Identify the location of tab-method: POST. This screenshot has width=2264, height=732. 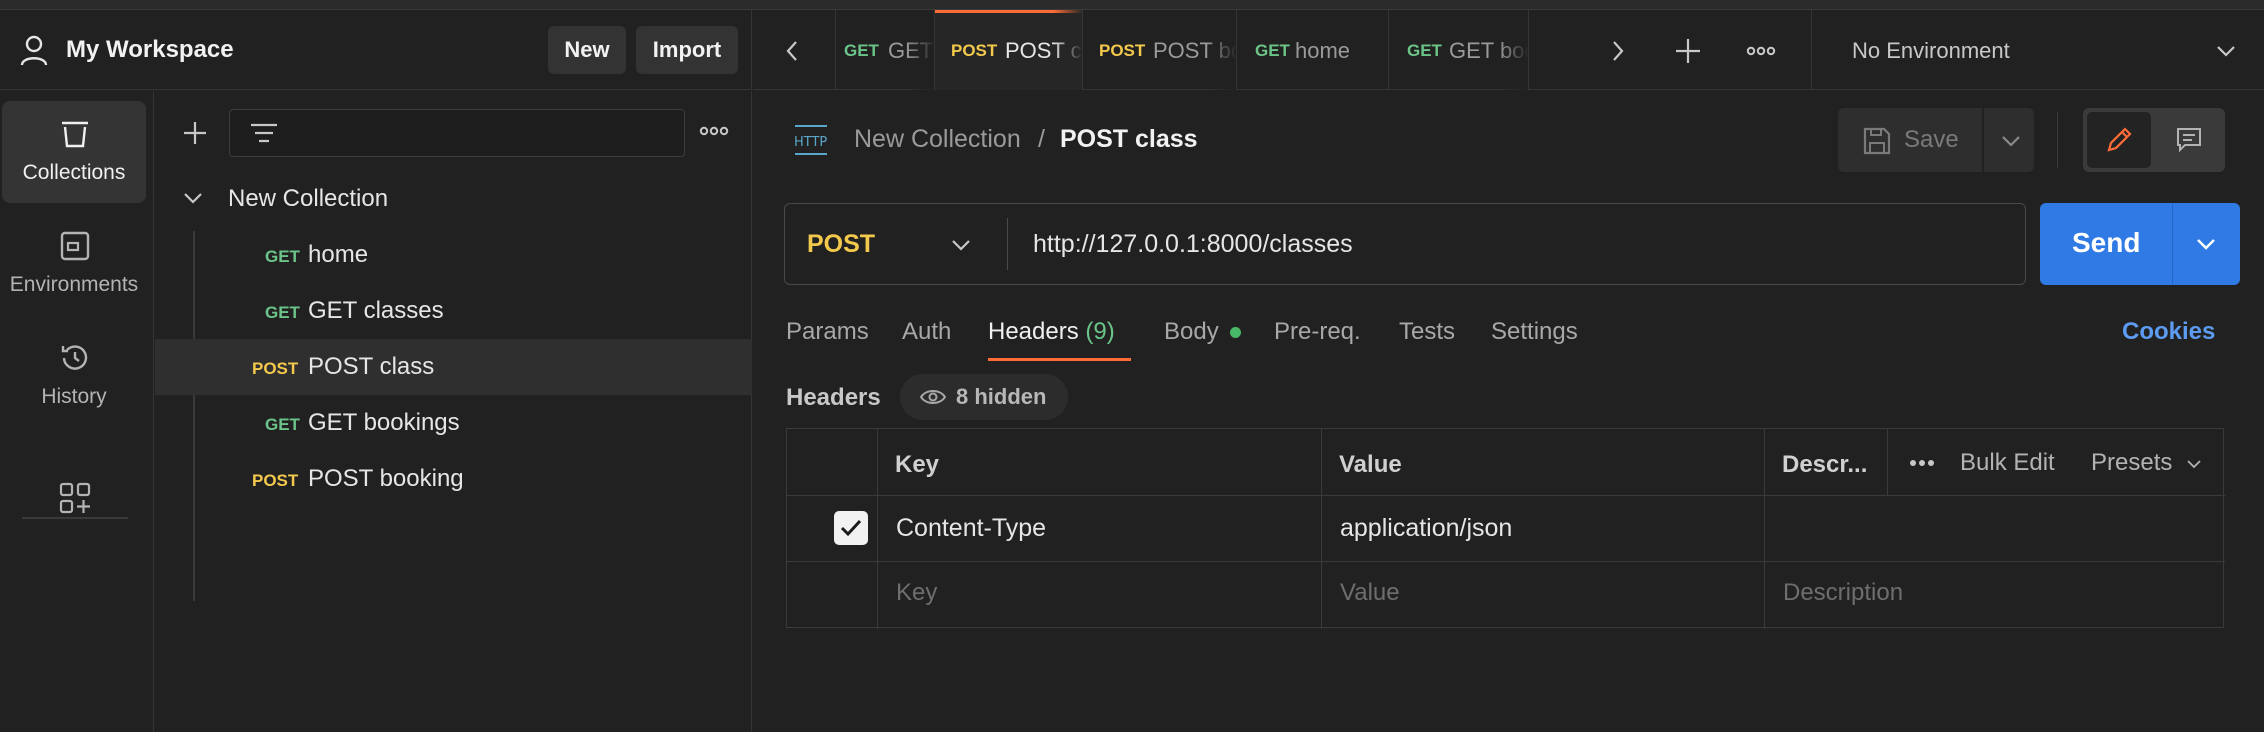
(974, 50).